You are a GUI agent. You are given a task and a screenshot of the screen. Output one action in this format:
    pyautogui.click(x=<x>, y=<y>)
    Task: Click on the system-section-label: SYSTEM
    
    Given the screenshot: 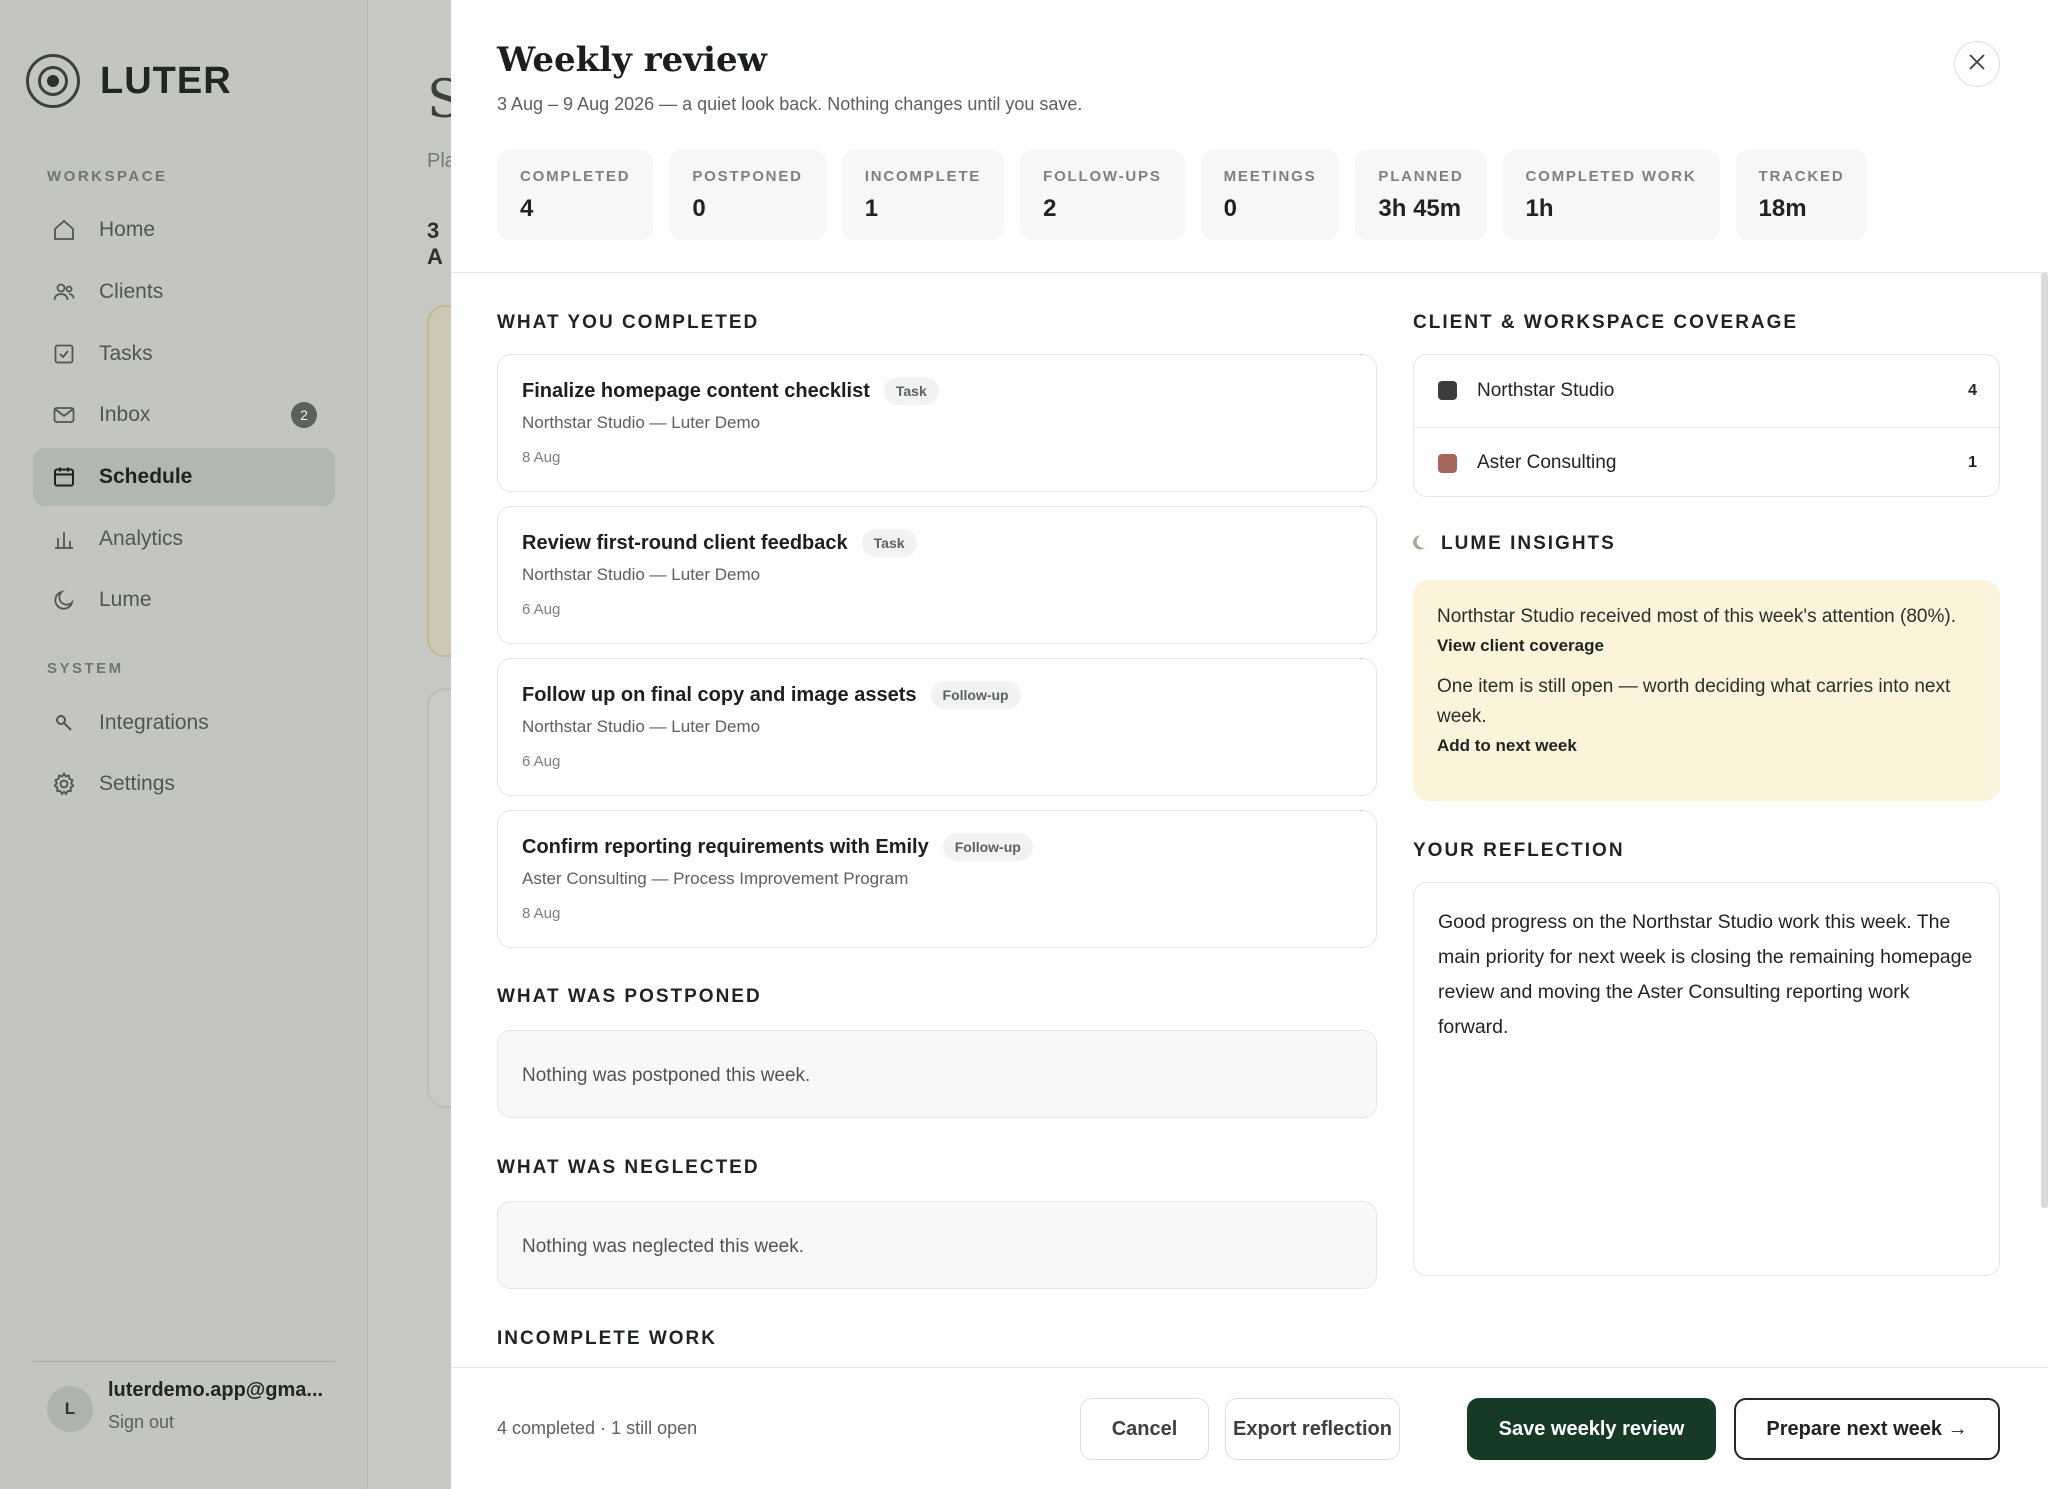 What is the action you would take?
    pyautogui.click(x=85, y=668)
    